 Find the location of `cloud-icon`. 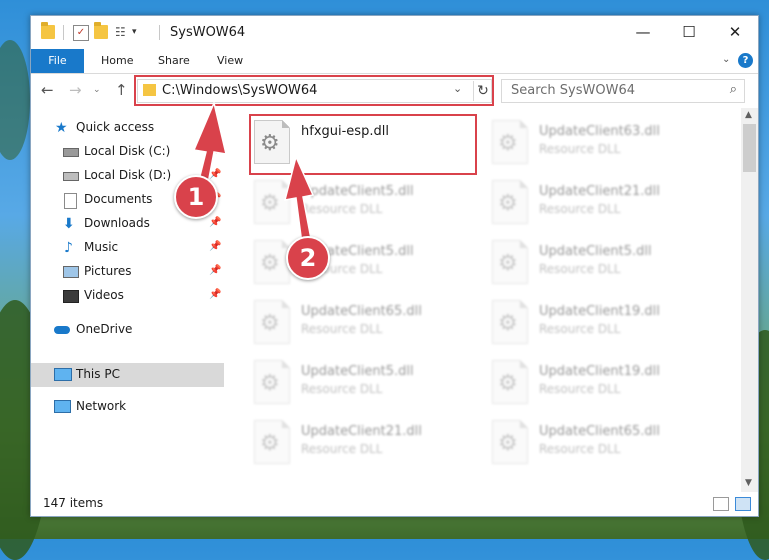

cloud-icon is located at coordinates (62, 330).